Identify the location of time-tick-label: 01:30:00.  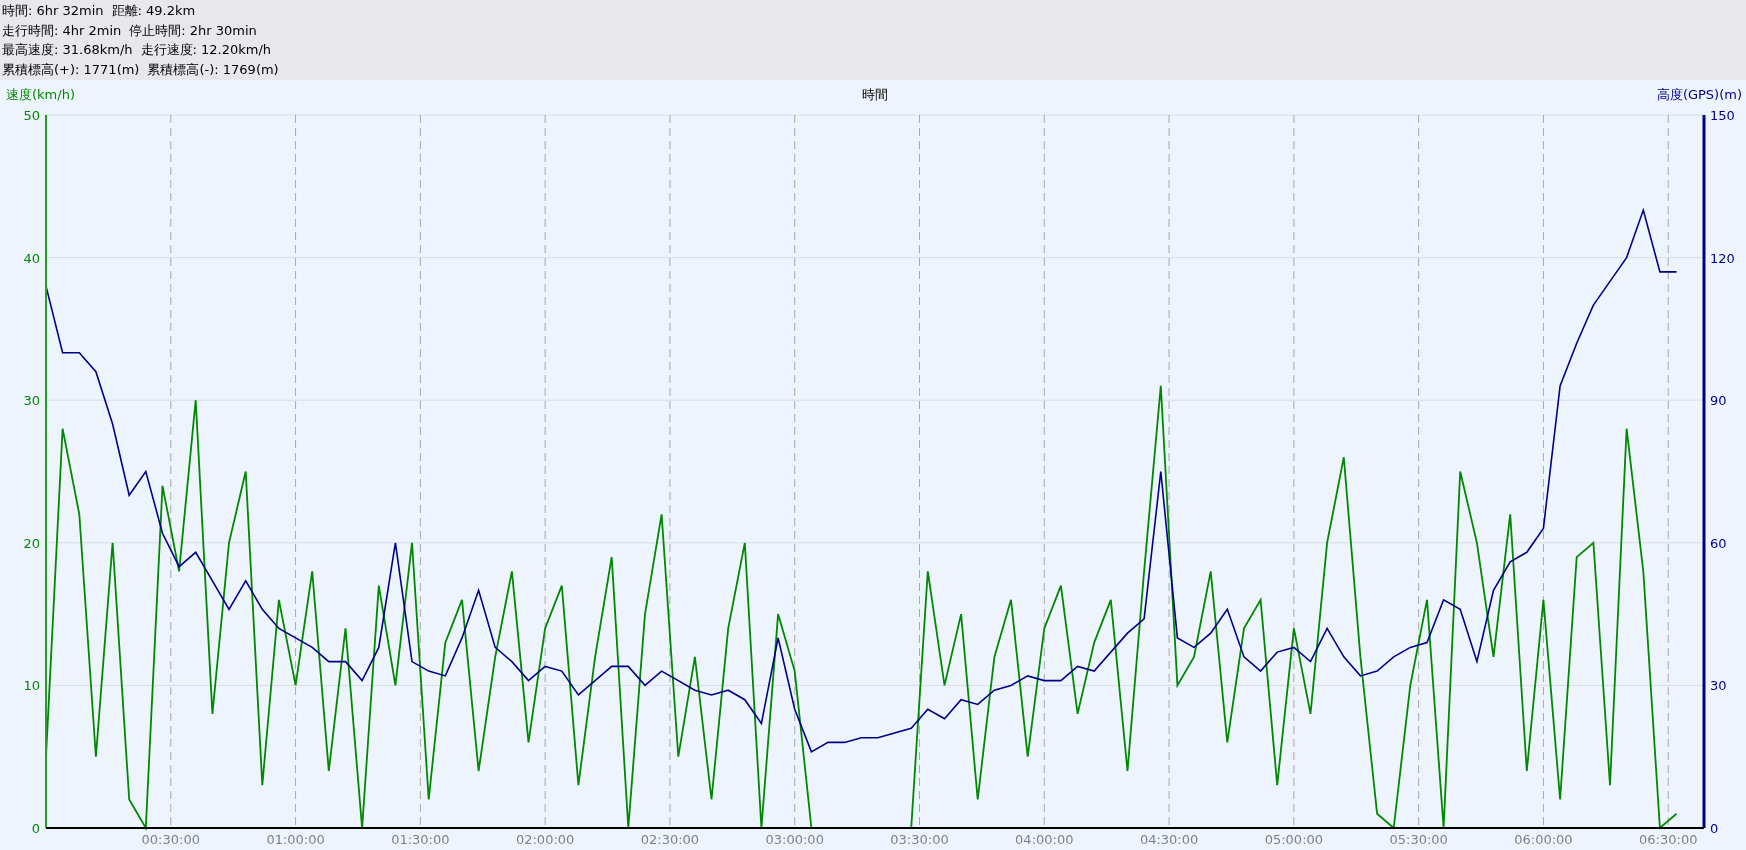
(420, 839).